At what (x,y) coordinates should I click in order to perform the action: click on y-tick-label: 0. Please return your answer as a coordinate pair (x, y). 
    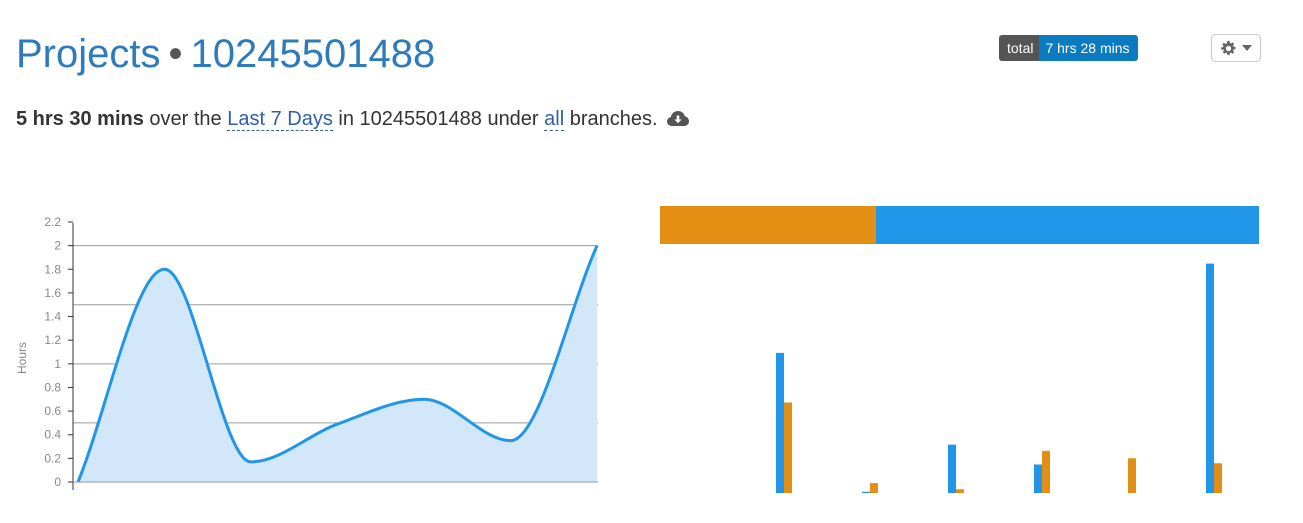
    Looking at the image, I should click on (57, 482).